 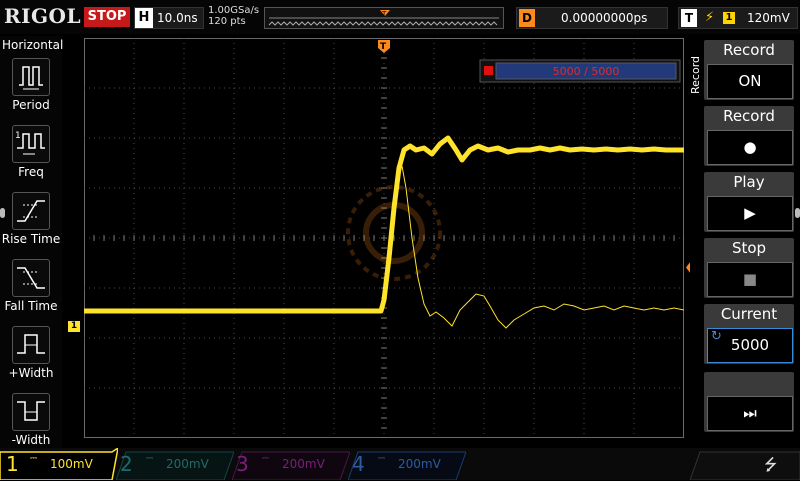 I want to click on svg-text: Record, so click(x=696, y=75).